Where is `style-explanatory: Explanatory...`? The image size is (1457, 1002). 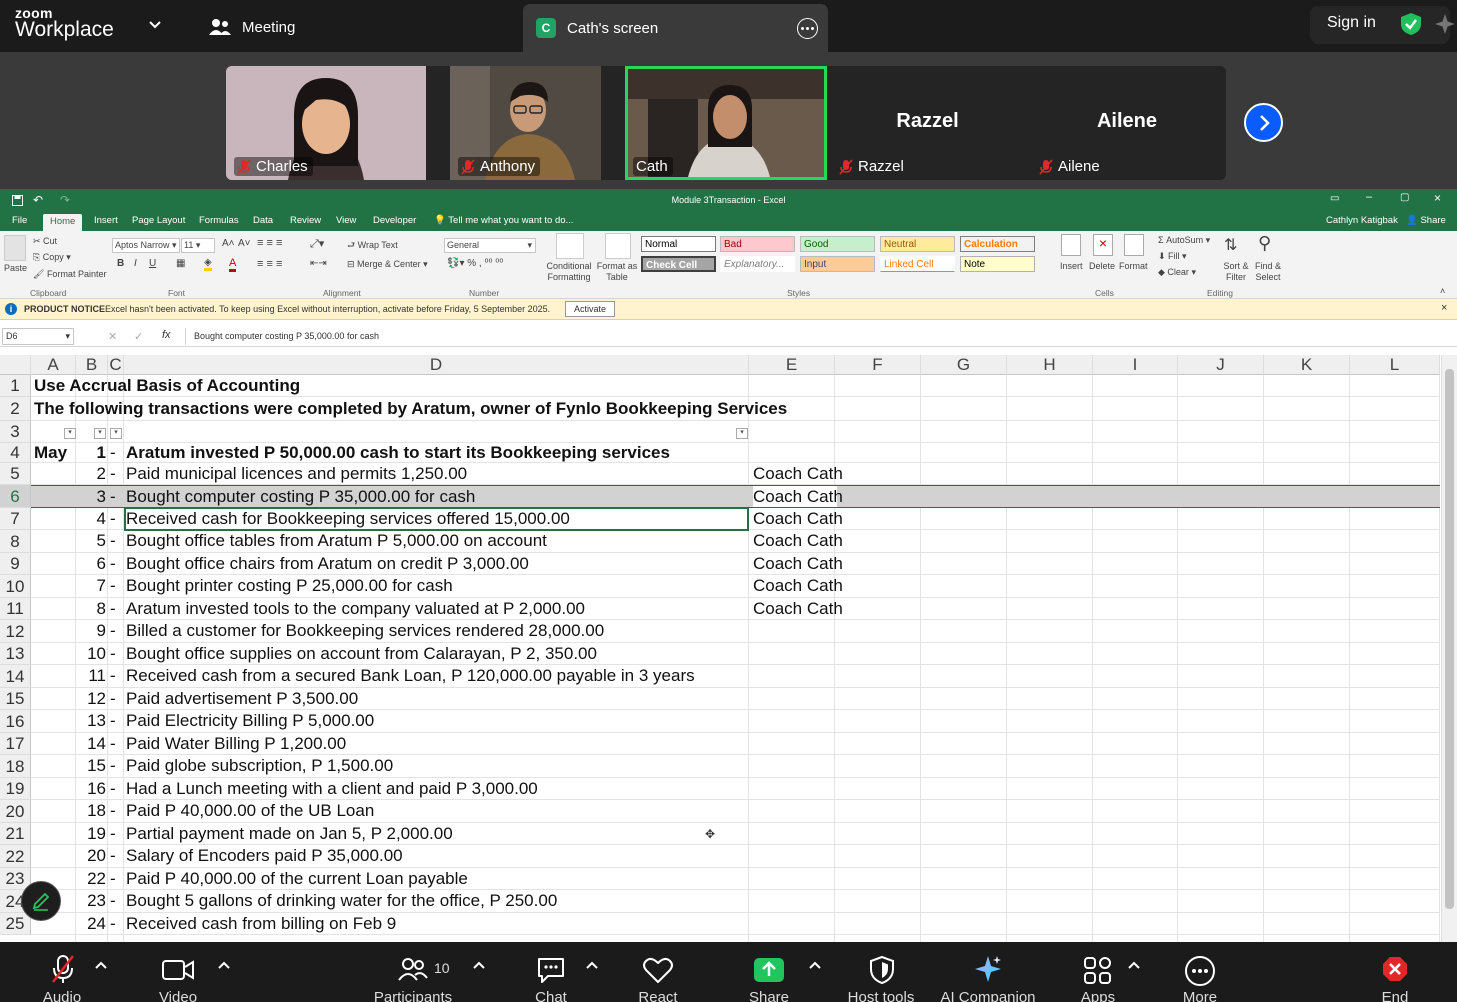 style-explanatory: Explanatory... is located at coordinates (757, 264).